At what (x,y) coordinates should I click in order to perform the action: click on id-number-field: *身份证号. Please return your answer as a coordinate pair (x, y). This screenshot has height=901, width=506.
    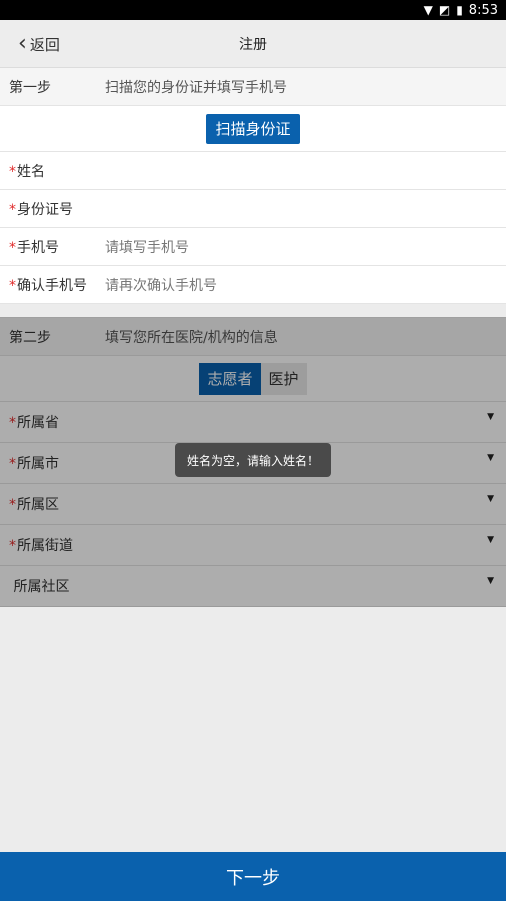
    Looking at the image, I should click on (253, 209).